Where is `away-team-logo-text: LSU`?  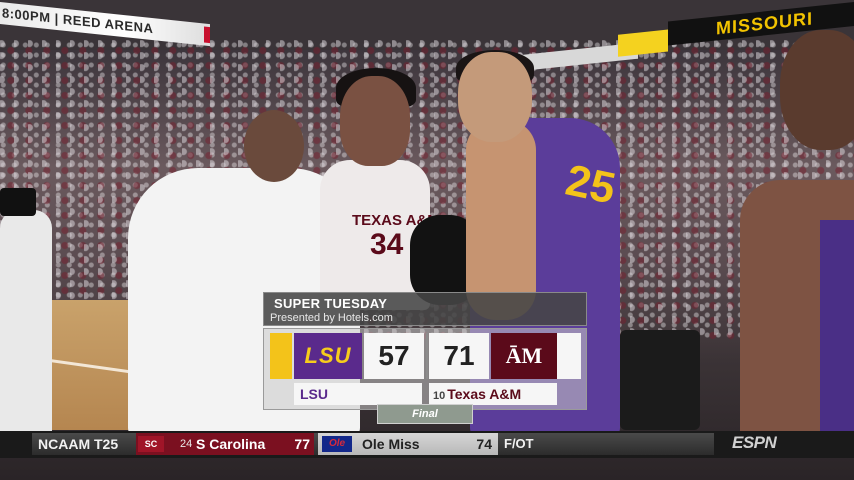 away-team-logo-text: LSU is located at coordinates (328, 355).